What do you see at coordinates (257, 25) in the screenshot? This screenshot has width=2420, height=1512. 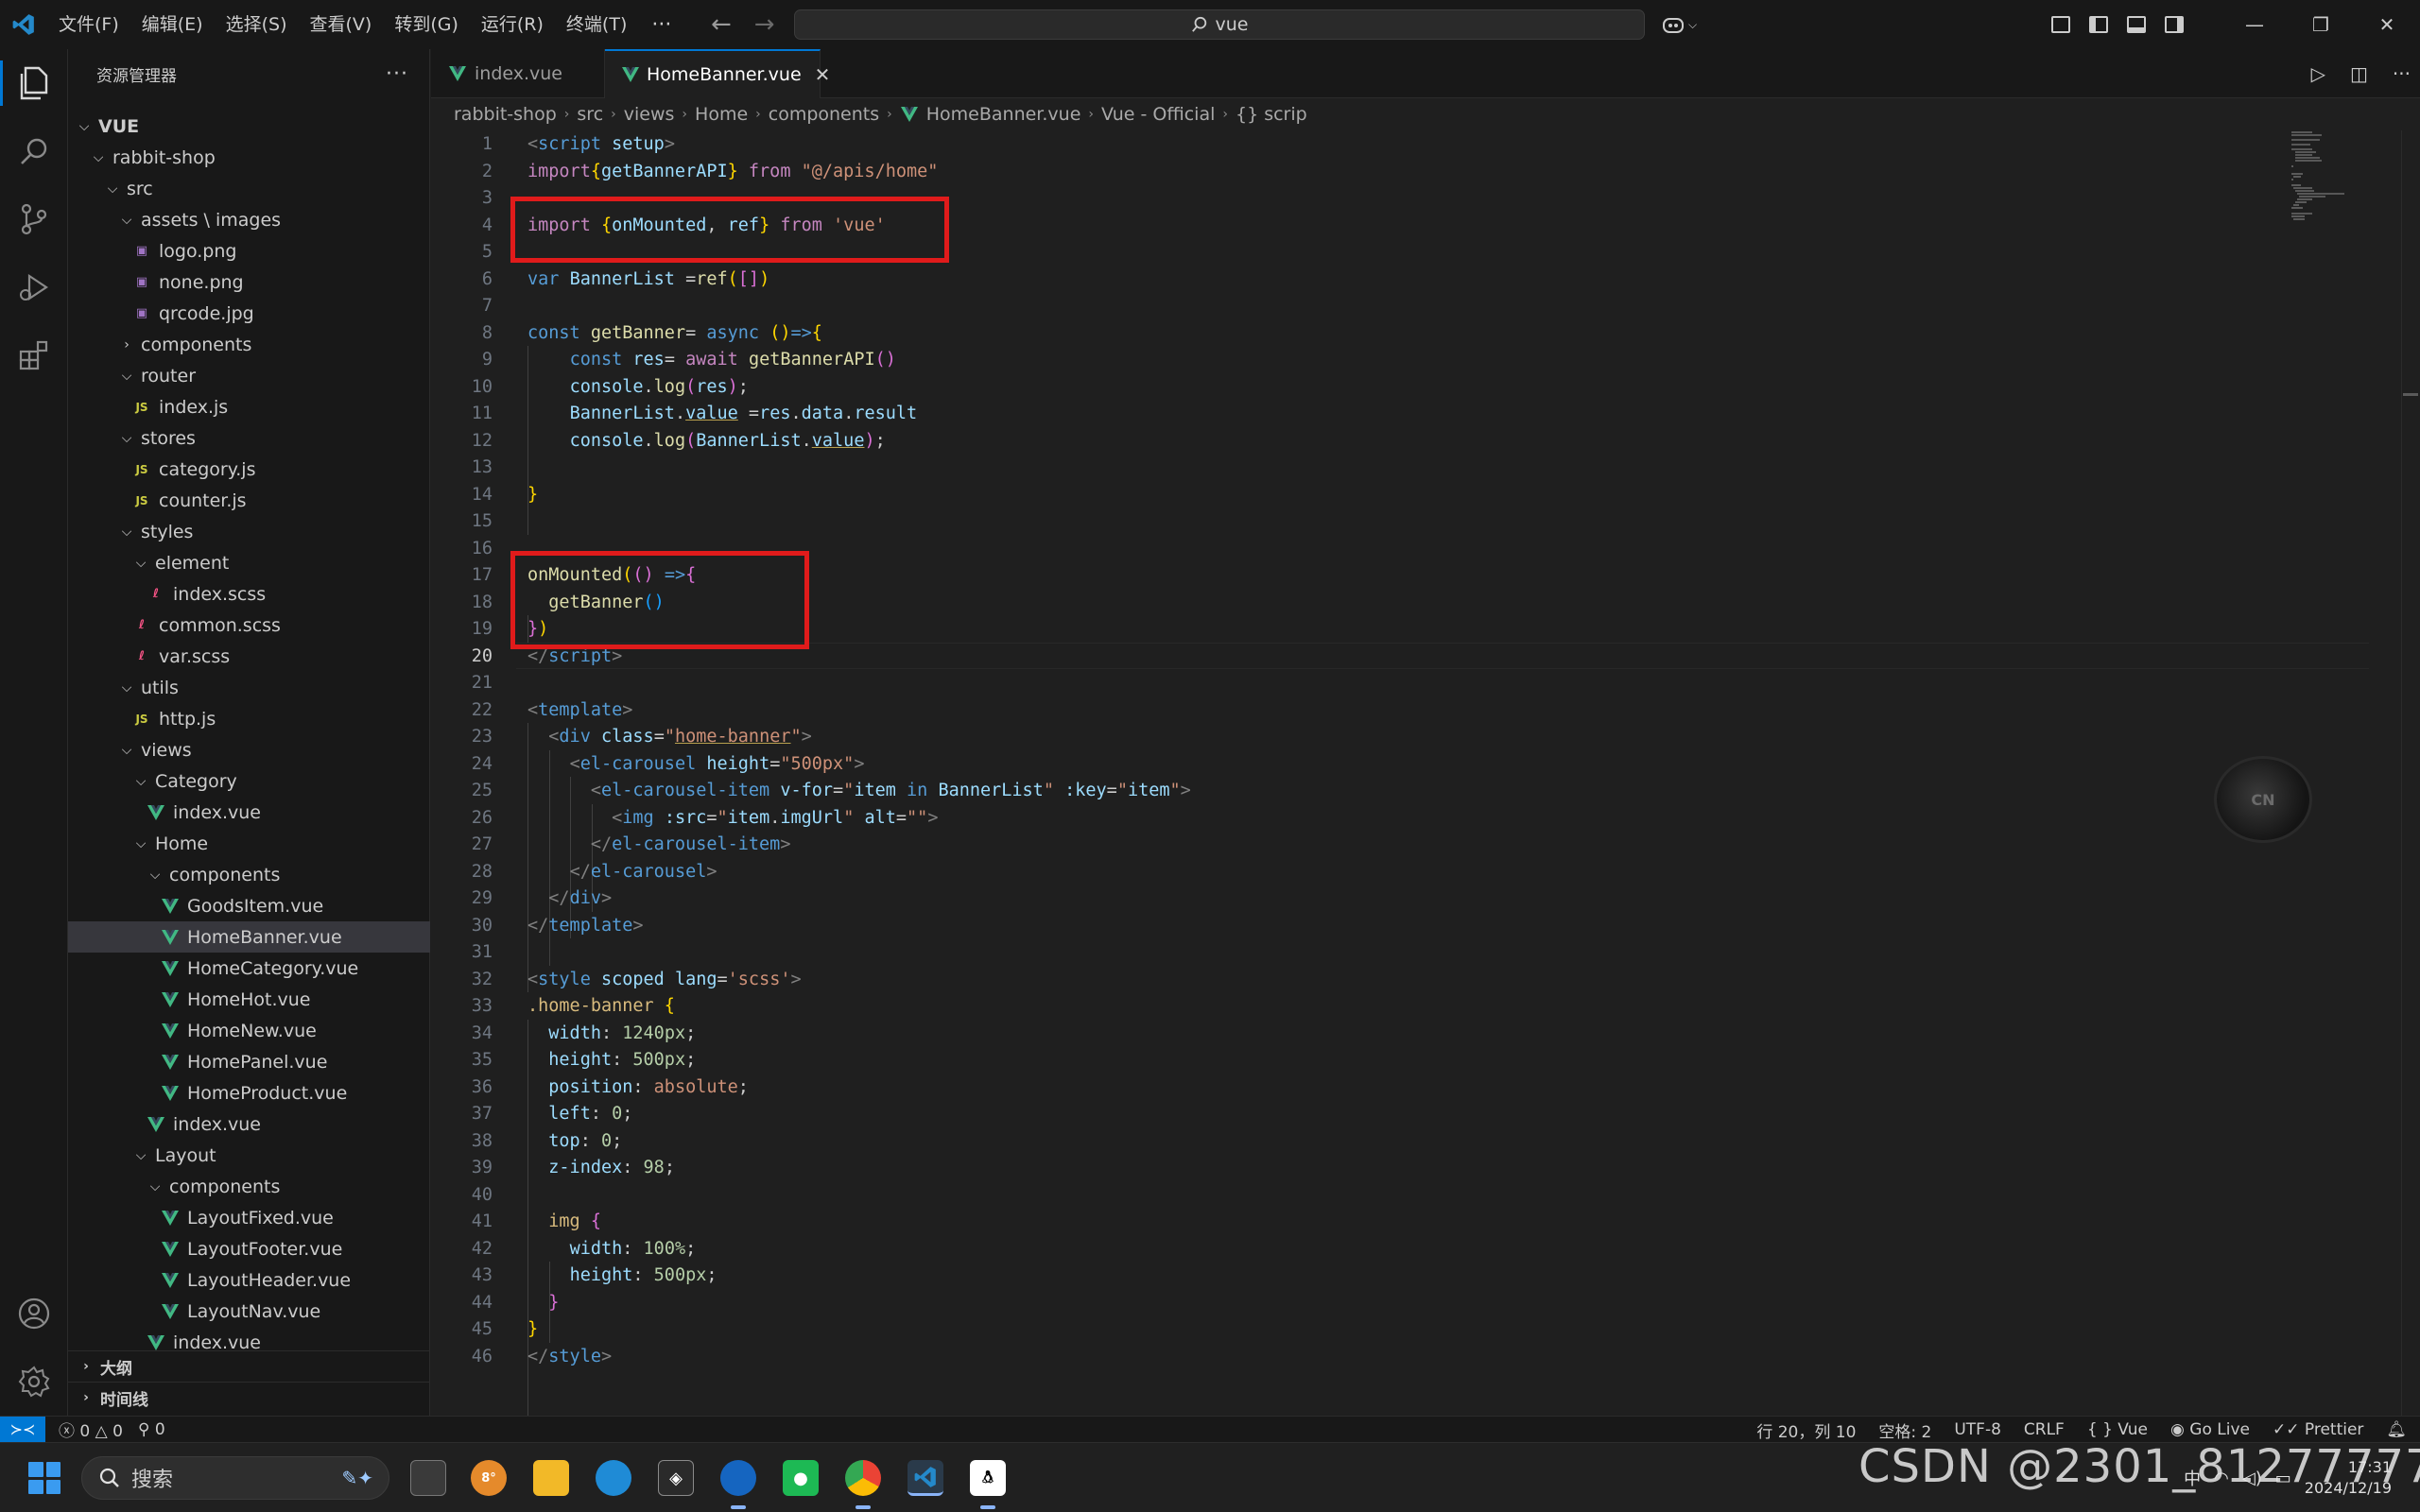 I see `menu-item: 选择(S)` at bounding box center [257, 25].